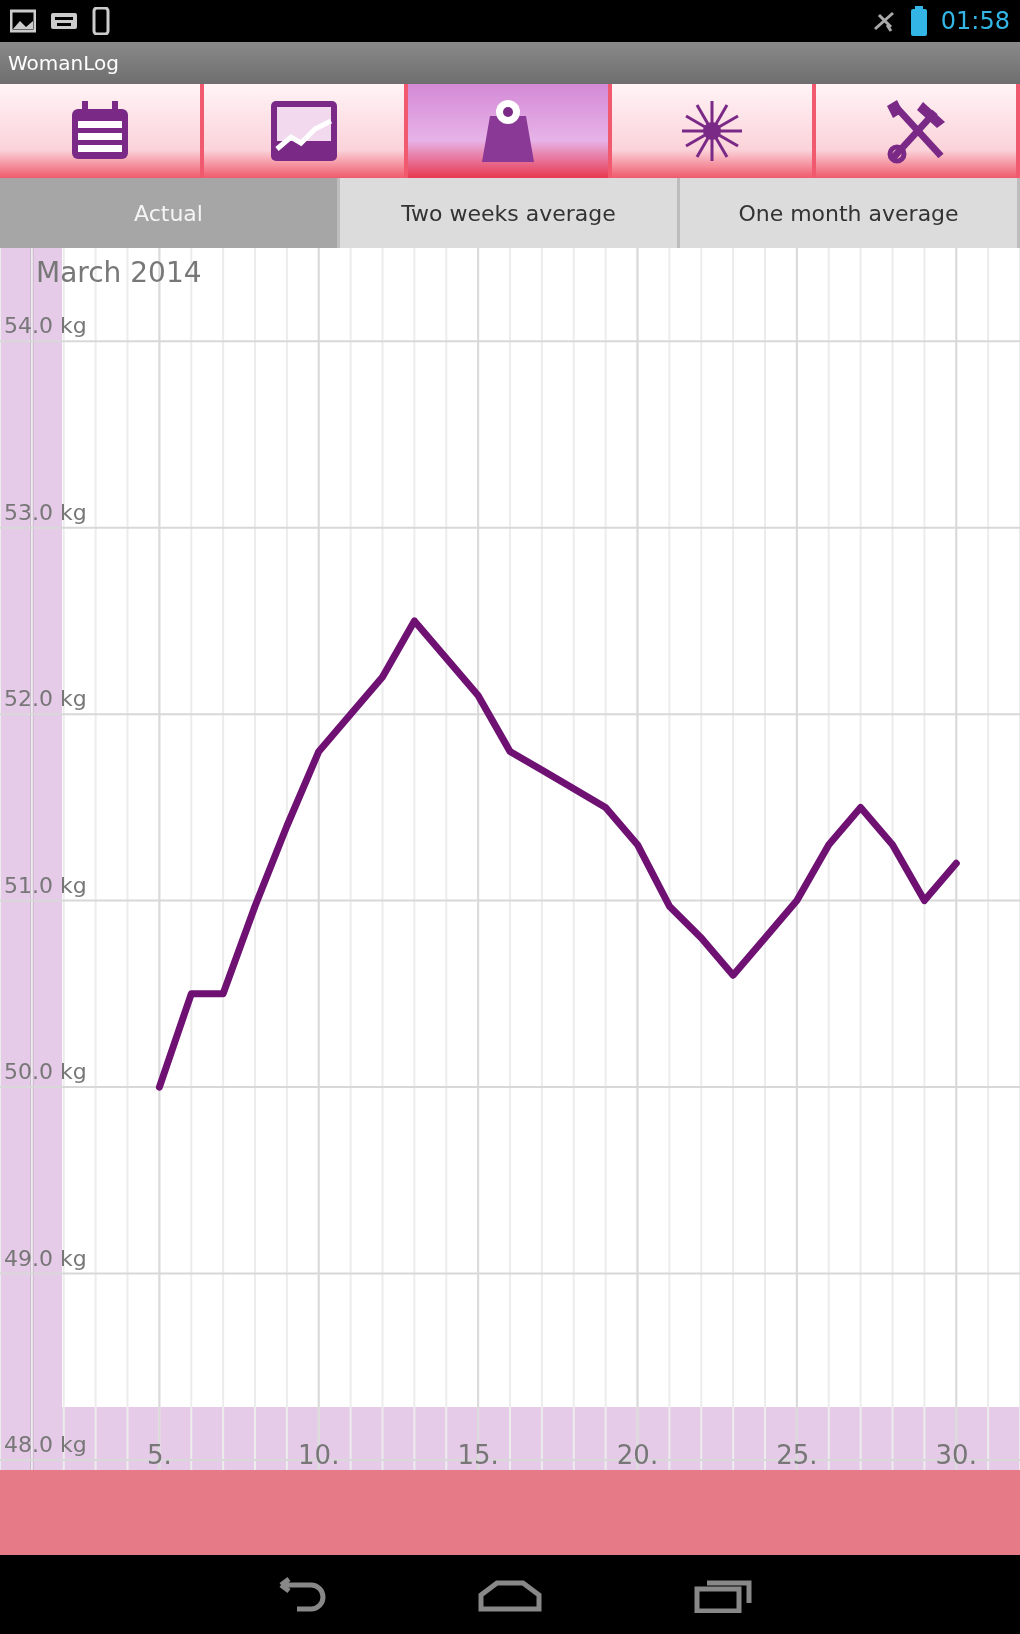  I want to click on axis-label: 50.0 kg, so click(45, 1072).